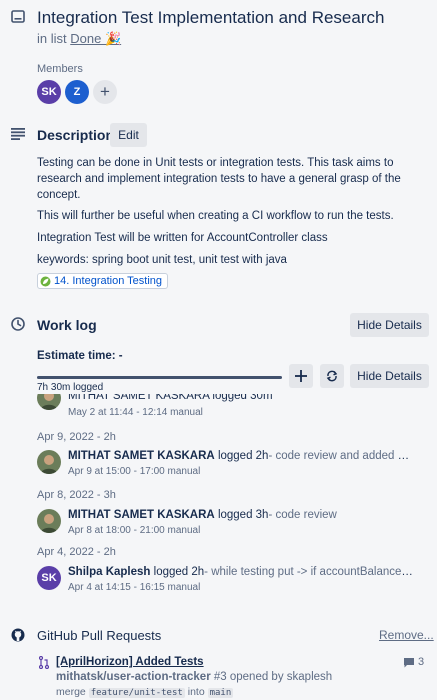 This screenshot has width=437, height=700. Describe the element at coordinates (44, 662) in the screenshot. I see `pull-request-icon` at that location.